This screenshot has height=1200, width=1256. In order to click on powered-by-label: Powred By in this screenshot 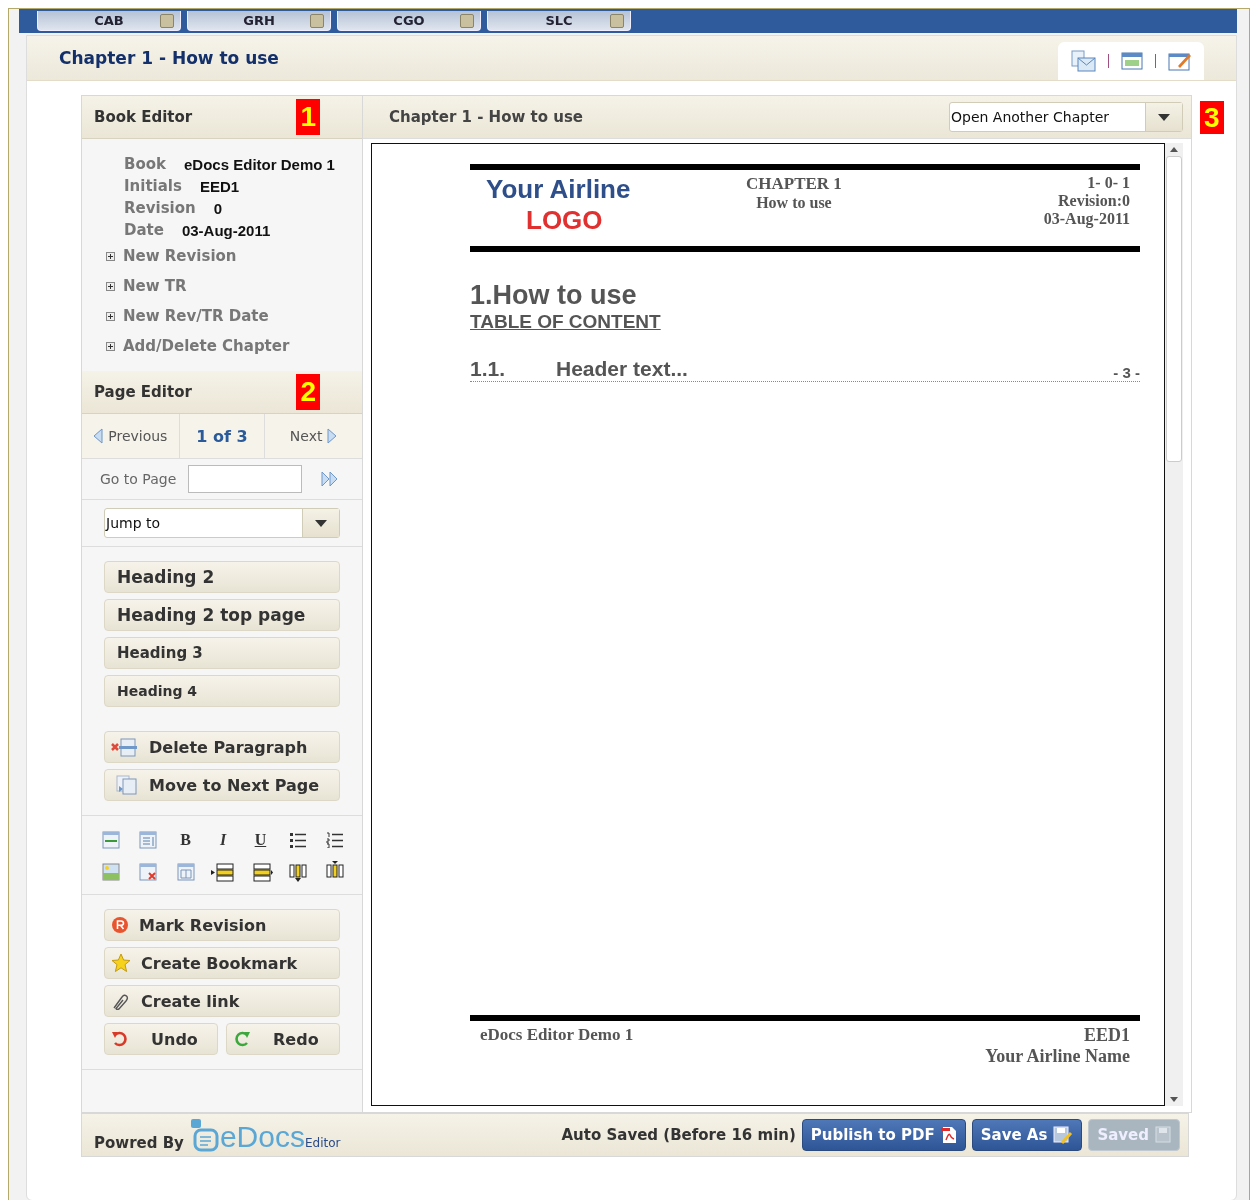, I will do `click(139, 1144)`.